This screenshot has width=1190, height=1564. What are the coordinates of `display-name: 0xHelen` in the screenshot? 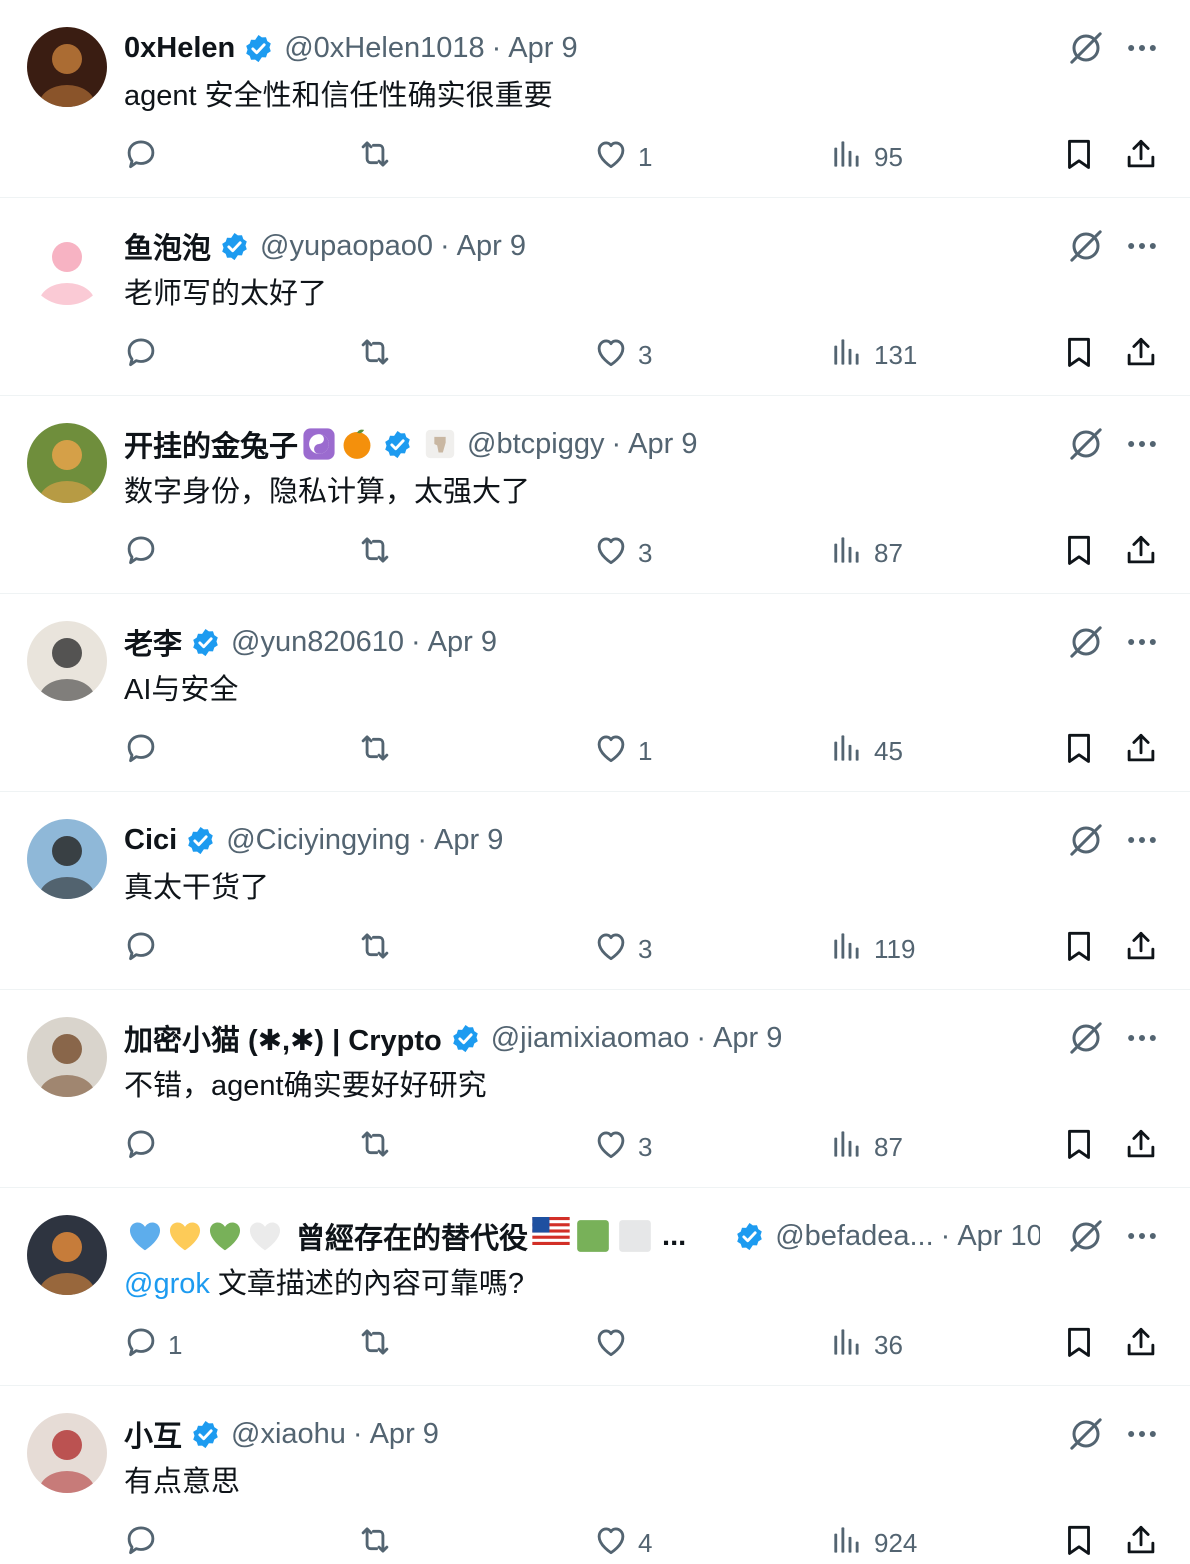 It's located at (179, 48).